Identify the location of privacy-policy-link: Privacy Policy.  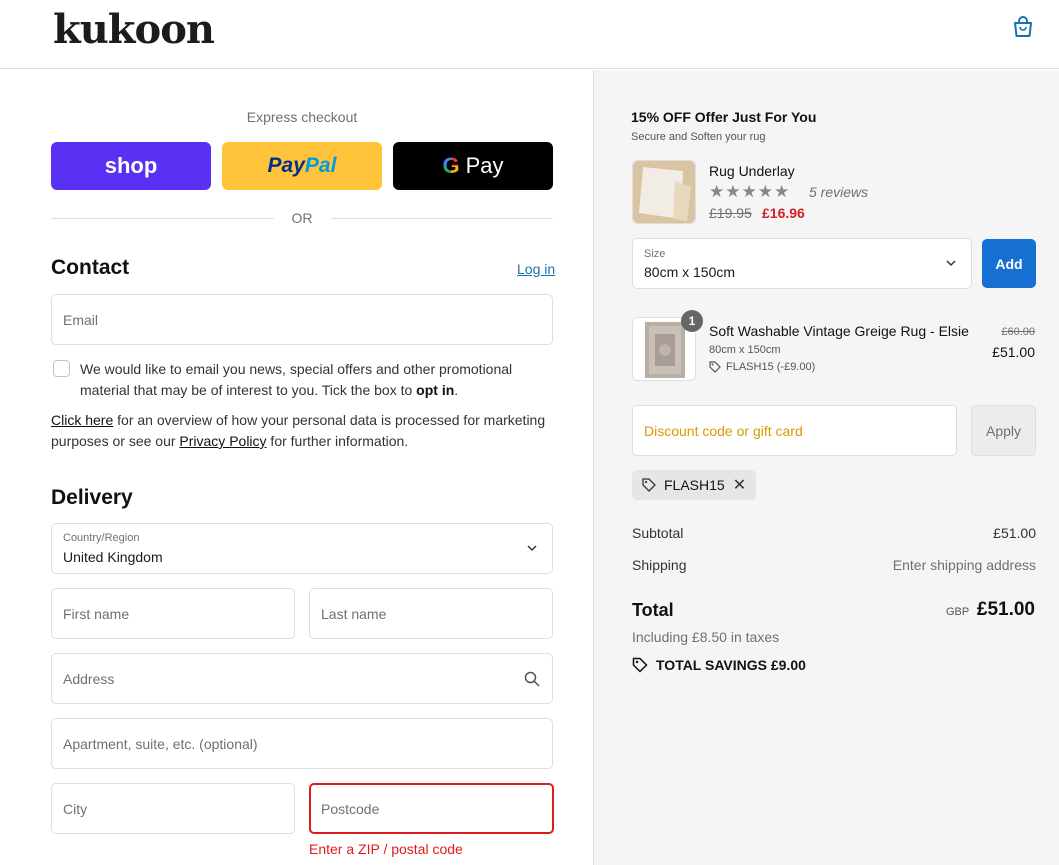
(222, 441).